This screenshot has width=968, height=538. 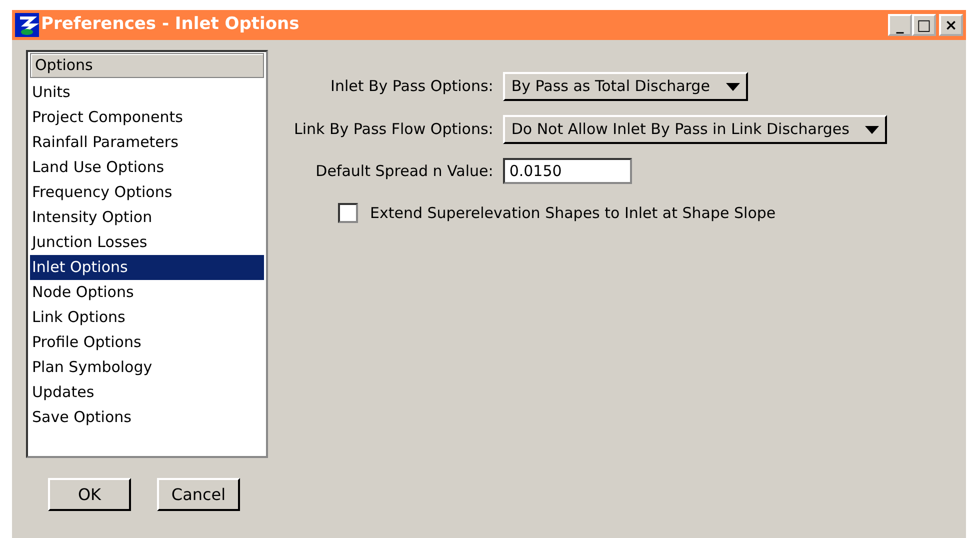 I want to click on list-item: Inlet Options, so click(x=147, y=267).